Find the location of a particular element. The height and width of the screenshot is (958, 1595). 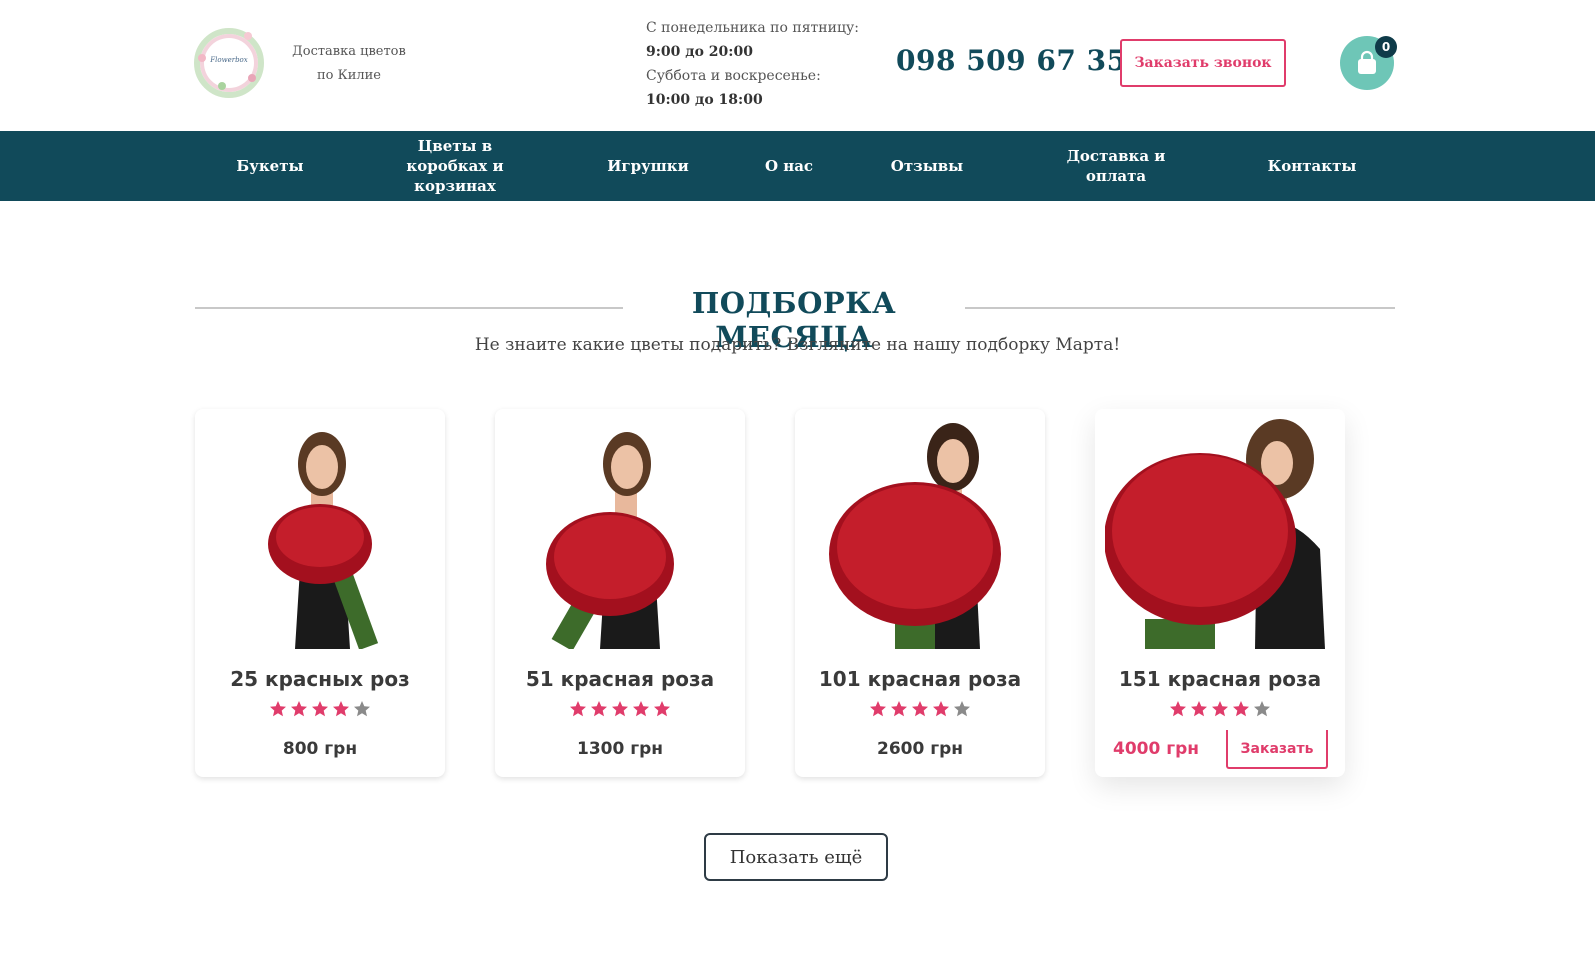

product-price: 1300 грн is located at coordinates (620, 749).